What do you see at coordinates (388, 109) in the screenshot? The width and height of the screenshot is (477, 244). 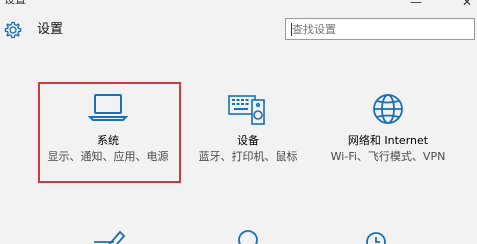 I see `globe-icon` at bounding box center [388, 109].